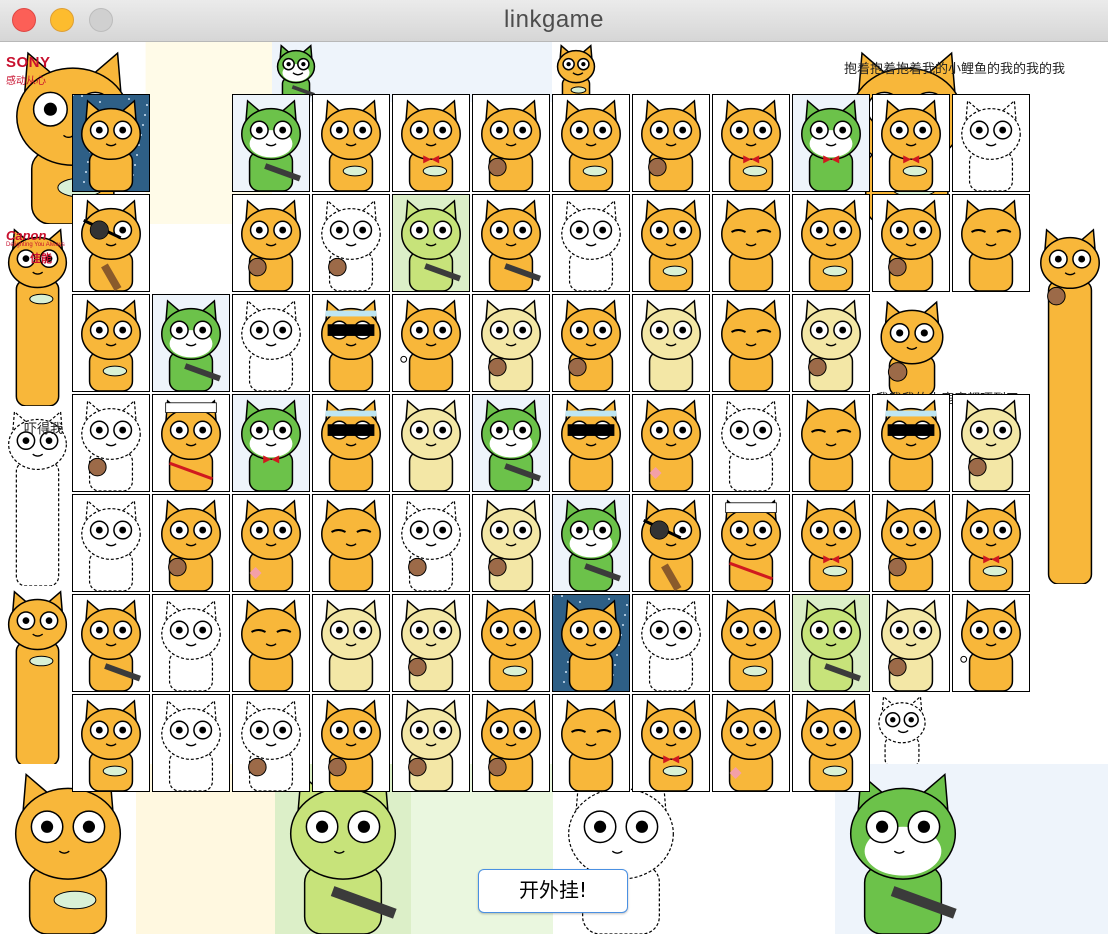 This screenshot has height=934, width=1108. What do you see at coordinates (553, 891) in the screenshot?
I see `cheat-button: 开外挂!` at bounding box center [553, 891].